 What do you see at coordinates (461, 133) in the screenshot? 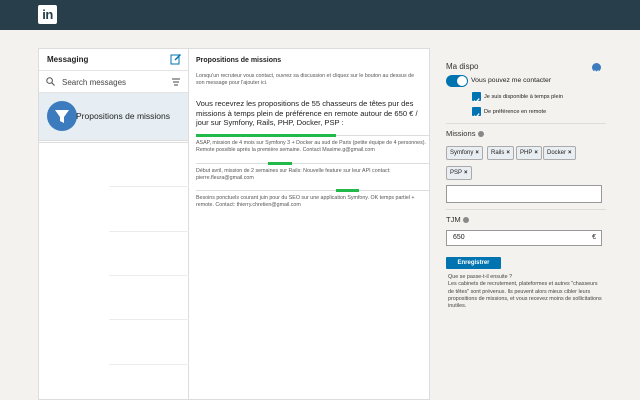
I see `missions-label-text: Missions` at bounding box center [461, 133].